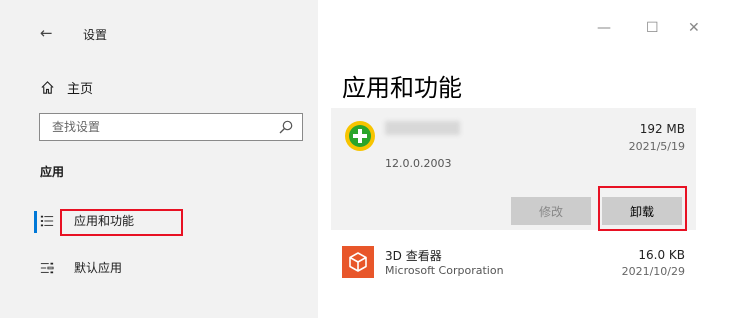 The image size is (745, 318). I want to click on search-input, so click(159, 127).